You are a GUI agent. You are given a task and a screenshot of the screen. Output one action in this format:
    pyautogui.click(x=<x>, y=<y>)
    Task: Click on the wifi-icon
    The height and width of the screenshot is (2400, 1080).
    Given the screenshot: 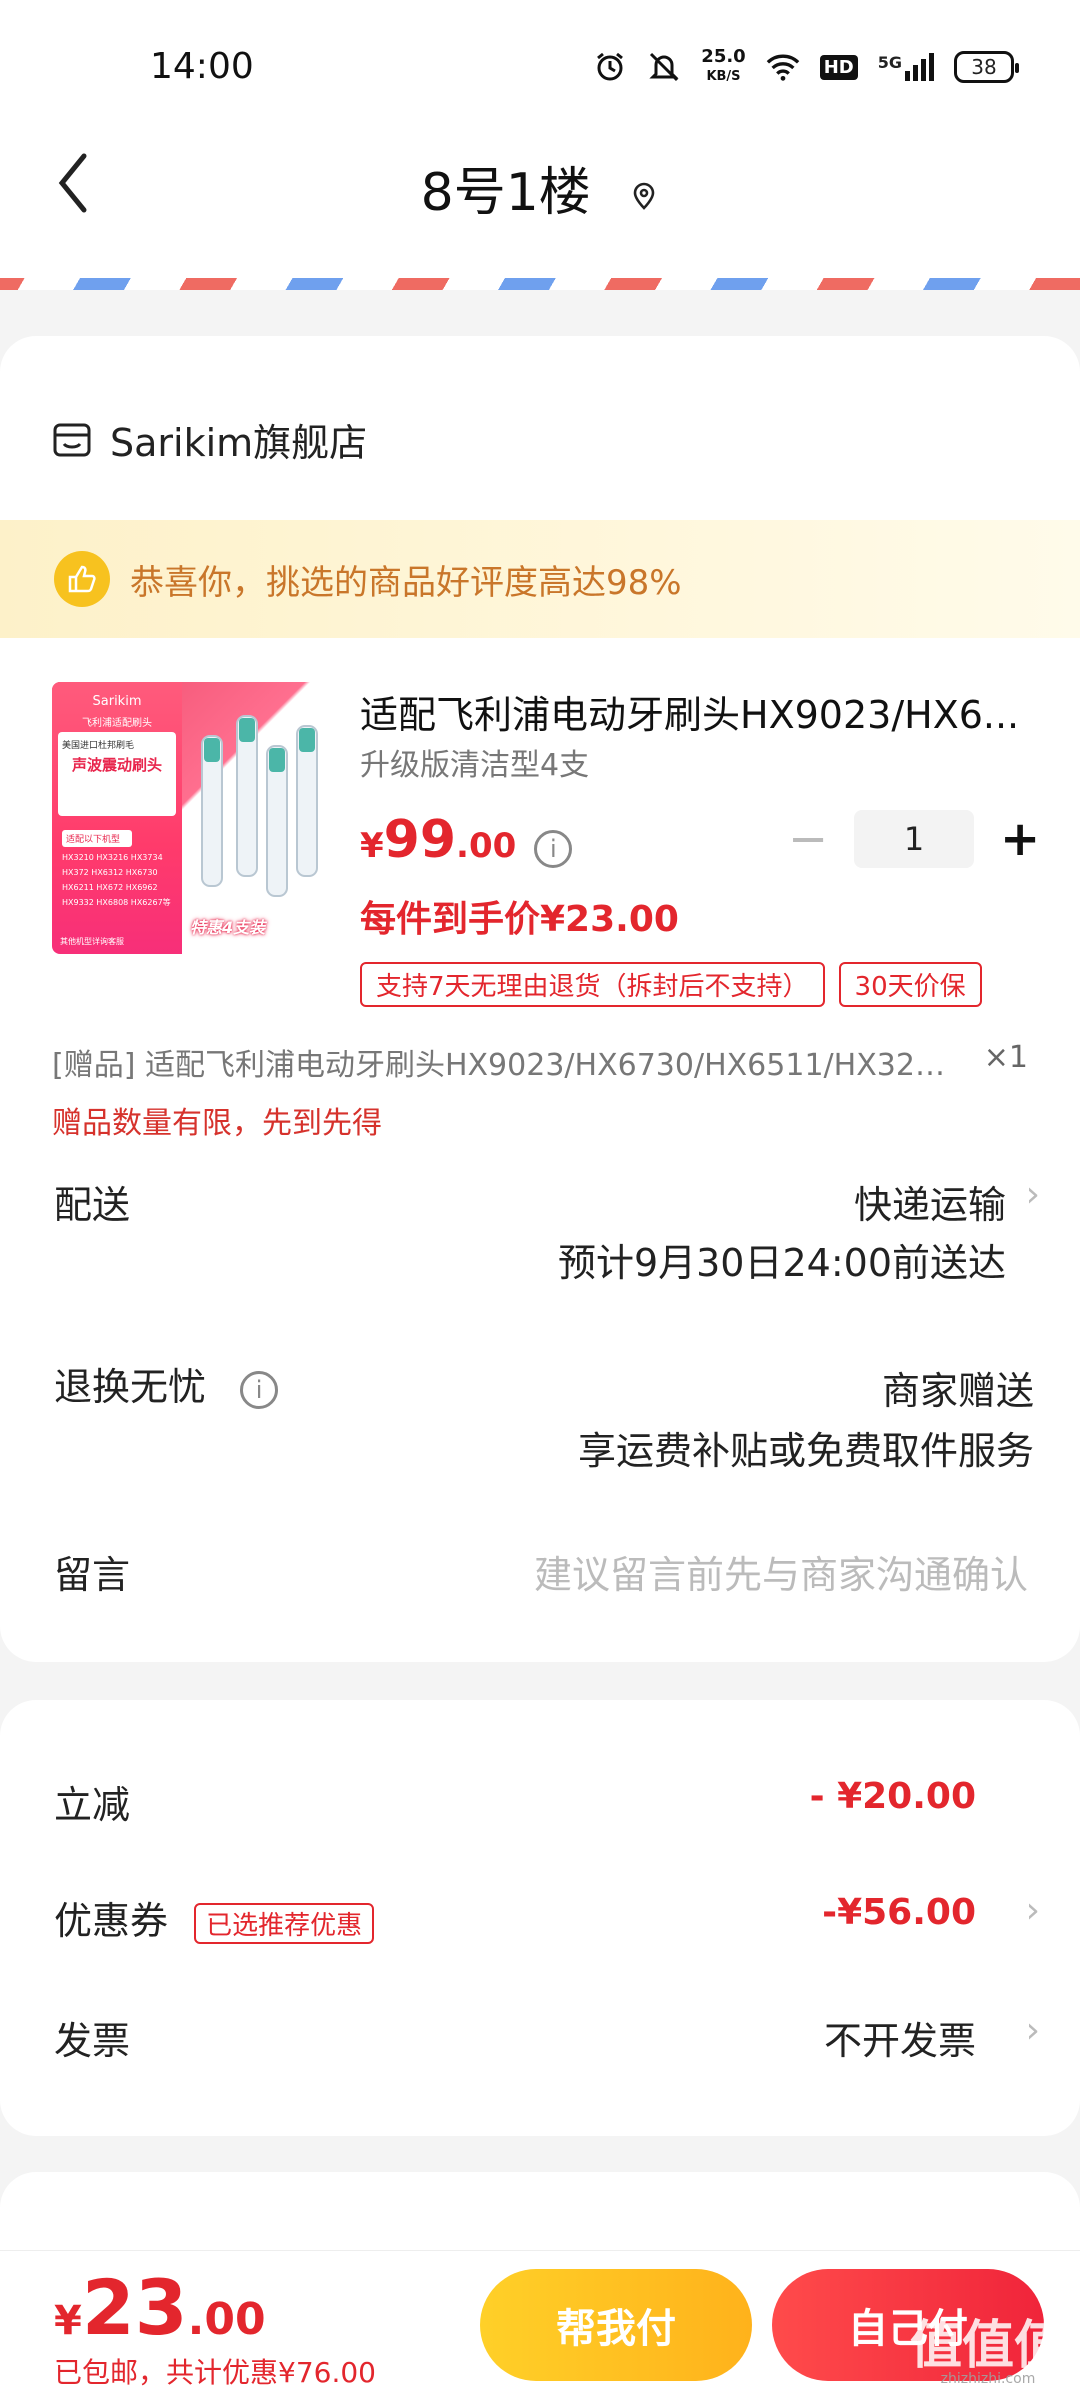 What is the action you would take?
    pyautogui.click(x=783, y=67)
    